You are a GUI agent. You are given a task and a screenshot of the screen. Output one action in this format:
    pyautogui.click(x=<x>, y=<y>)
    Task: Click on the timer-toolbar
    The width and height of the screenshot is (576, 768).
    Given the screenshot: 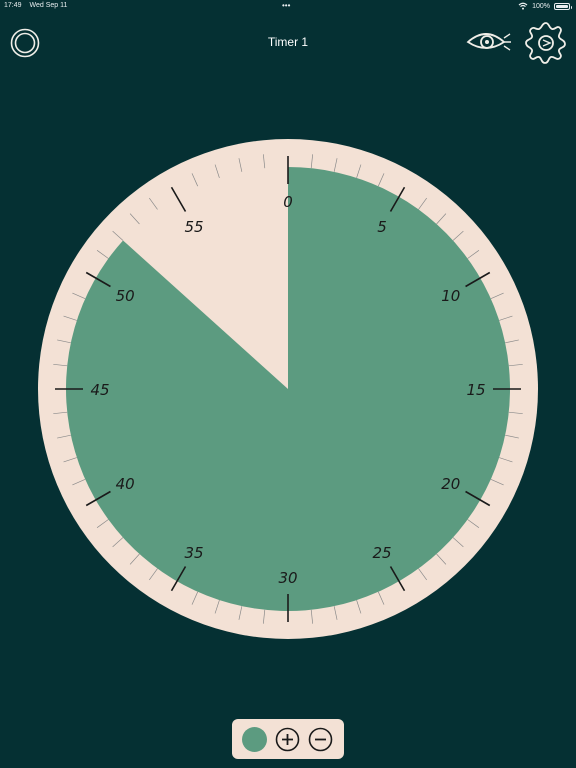 What is the action you would take?
    pyautogui.click(x=288, y=739)
    